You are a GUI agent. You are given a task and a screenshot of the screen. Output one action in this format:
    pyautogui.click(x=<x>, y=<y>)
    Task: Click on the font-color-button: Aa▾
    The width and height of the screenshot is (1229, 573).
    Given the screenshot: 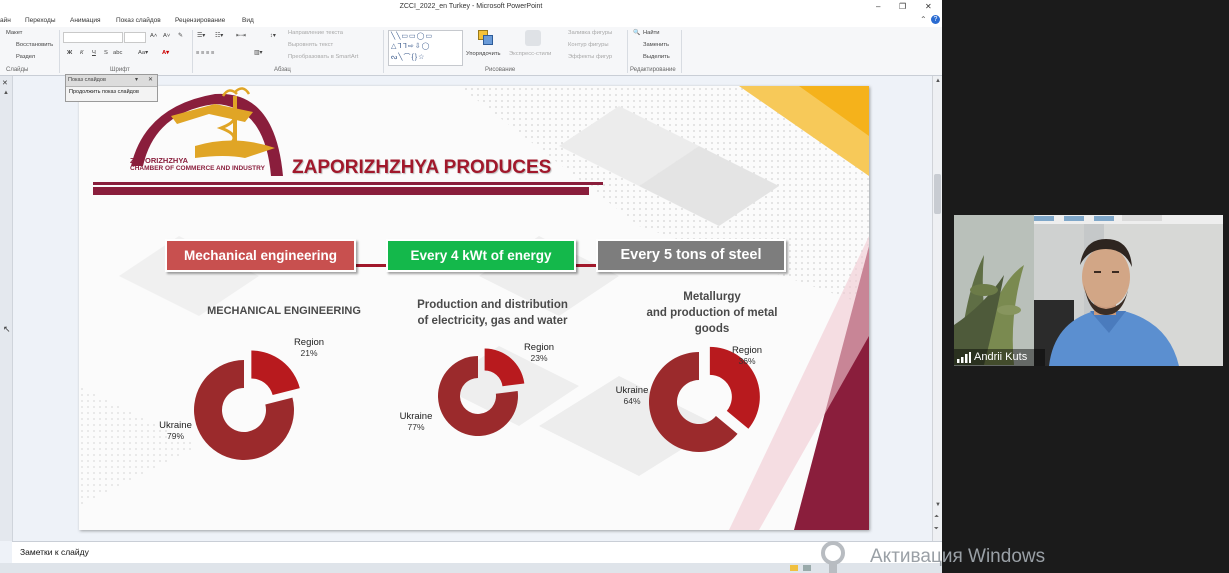 What is the action you would take?
    pyautogui.click(x=143, y=53)
    